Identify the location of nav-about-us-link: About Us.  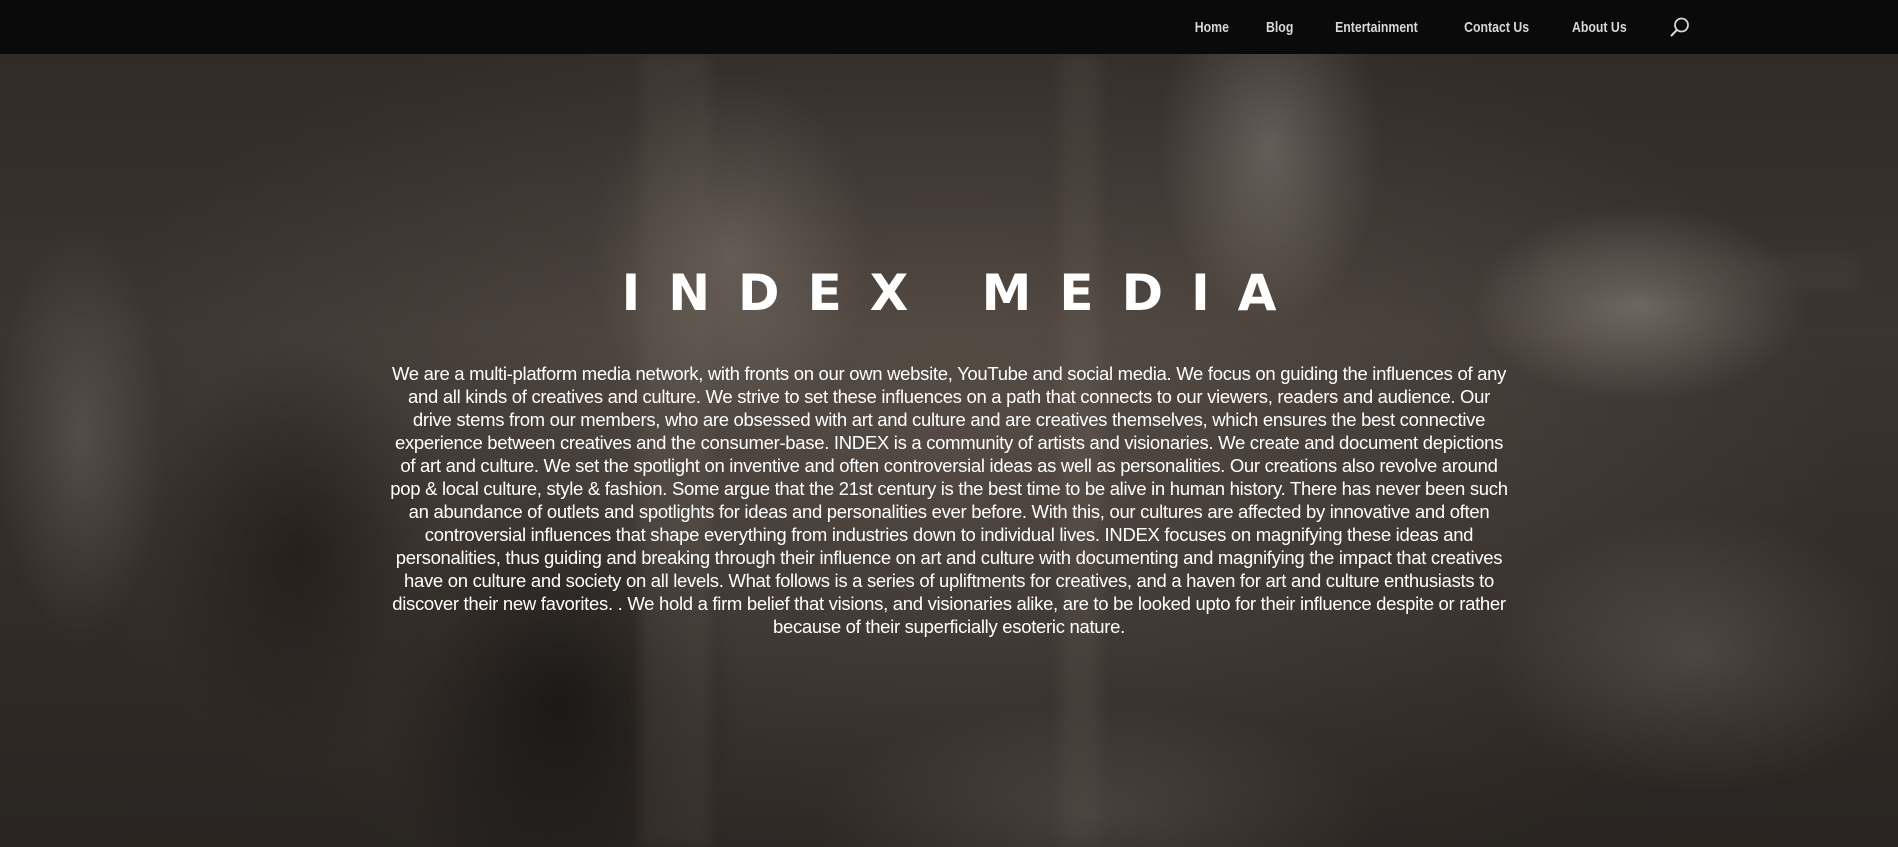
(1599, 27).